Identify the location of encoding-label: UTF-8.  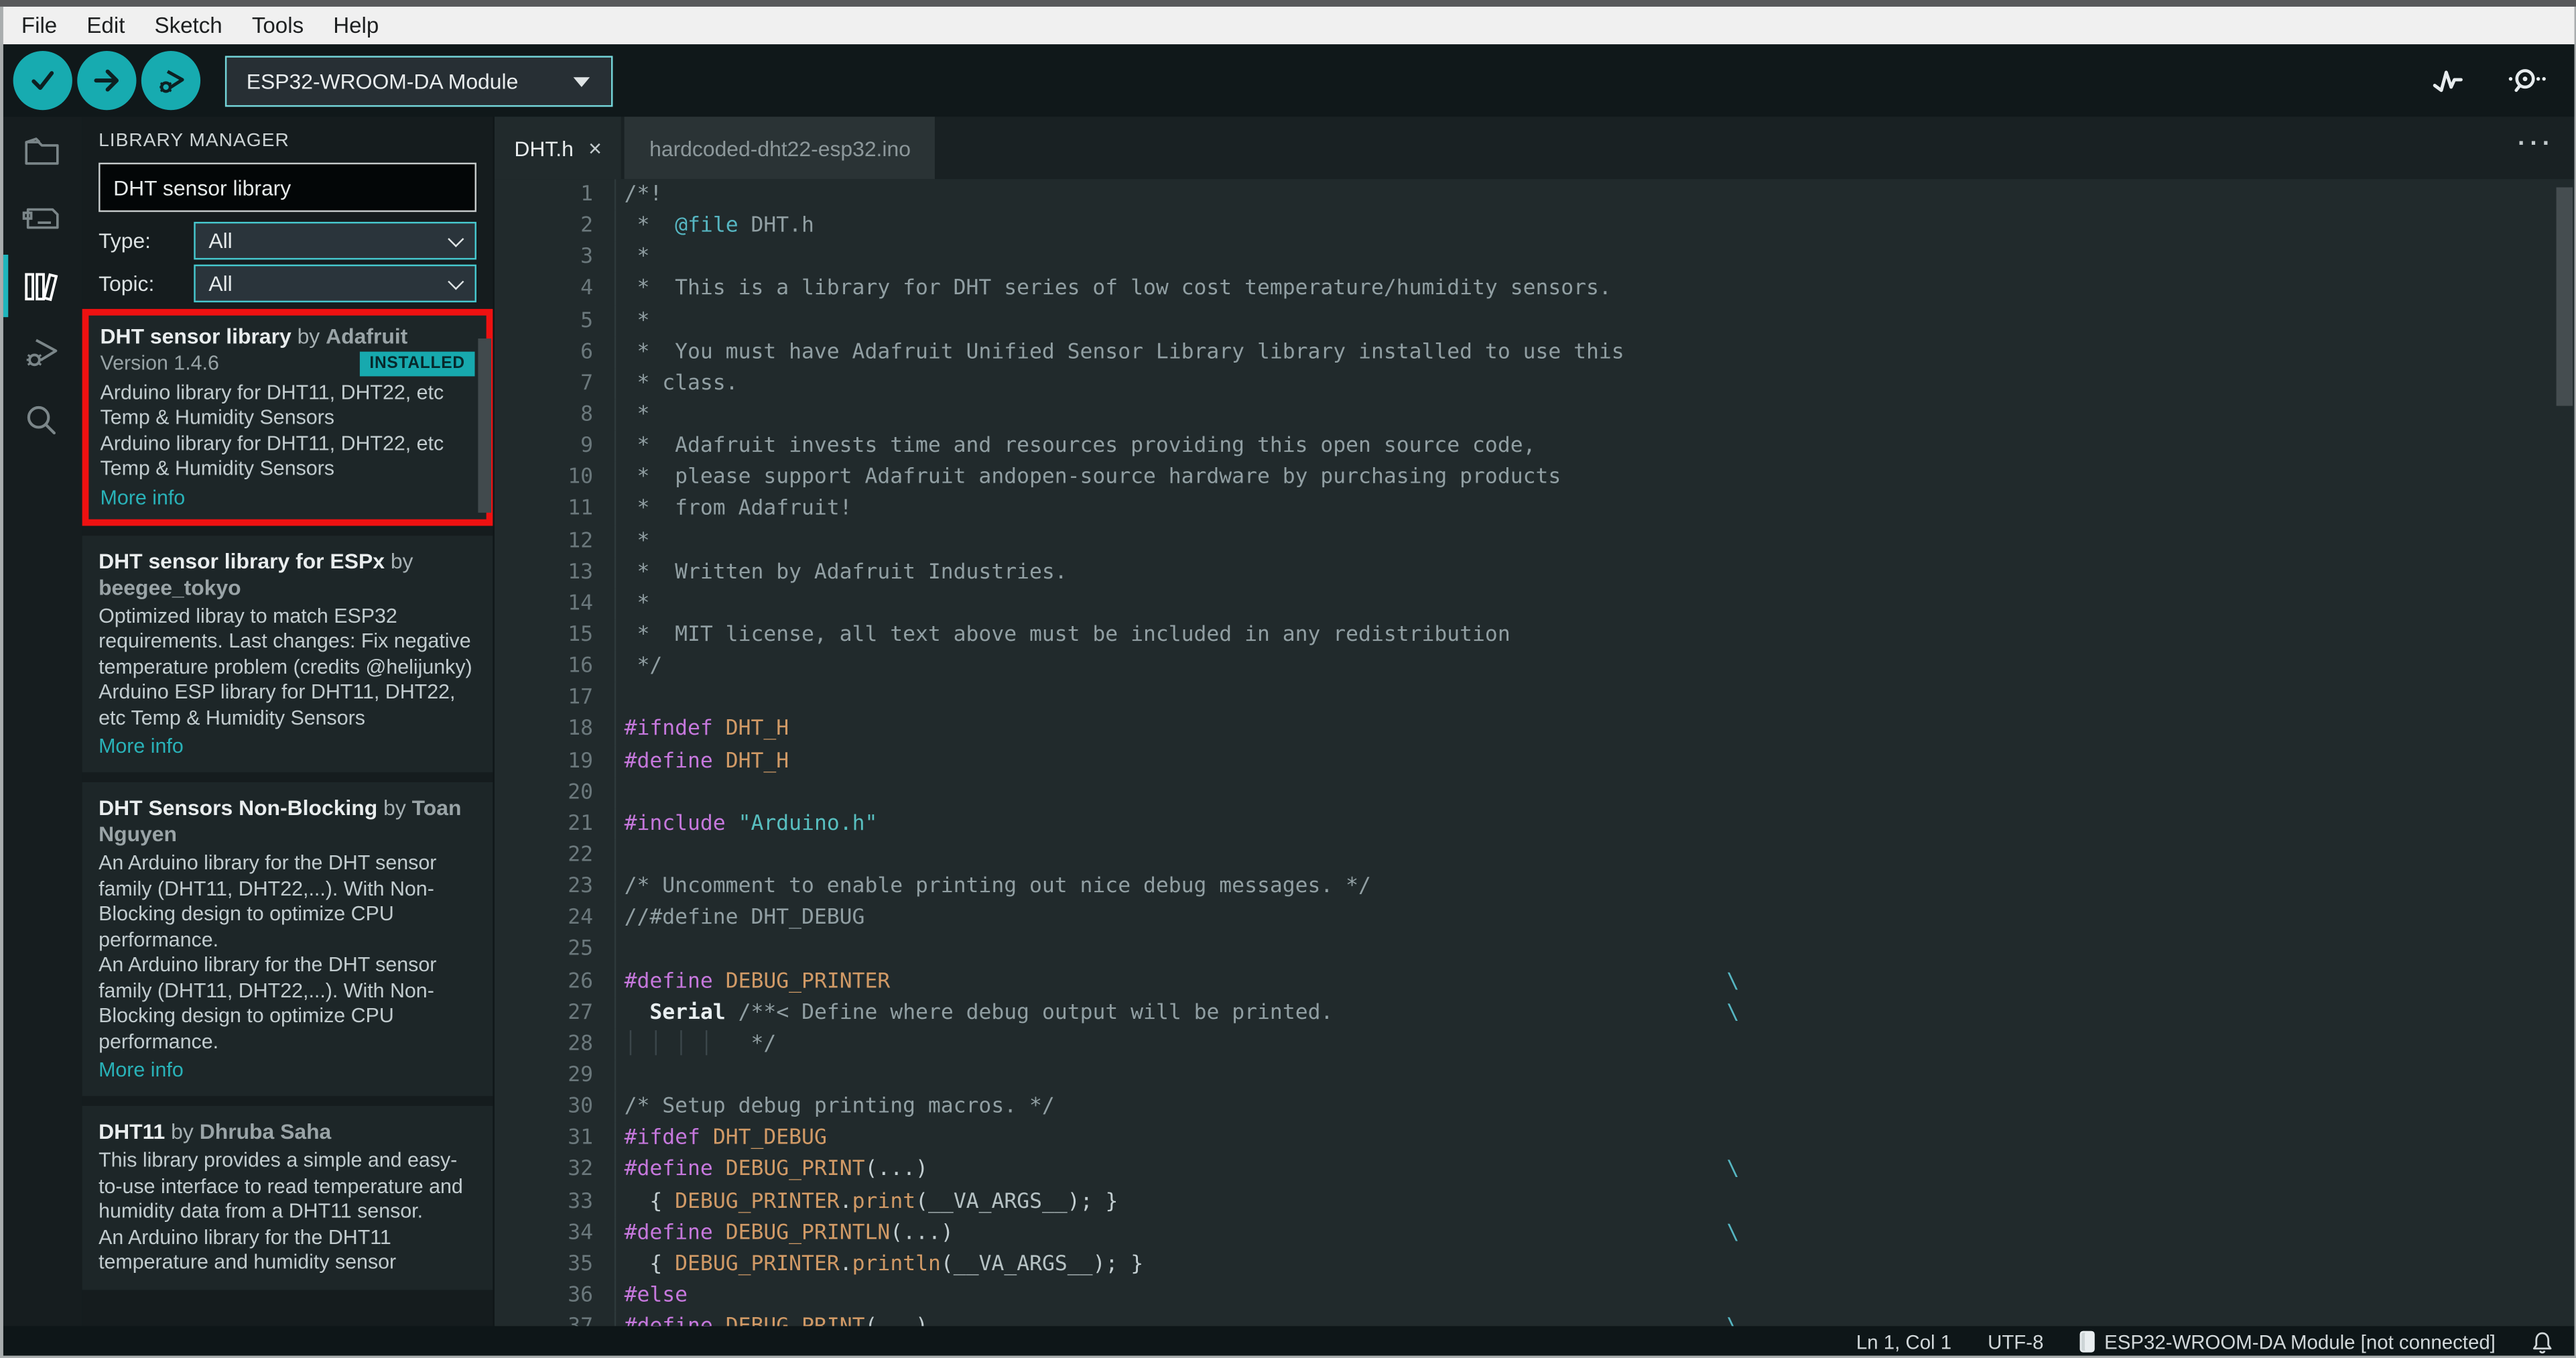
(2015, 1342).